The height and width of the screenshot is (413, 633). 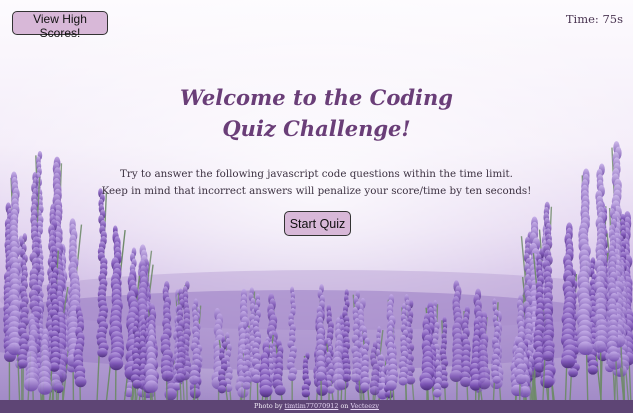 I want to click on view-high-scores-button: View High Scores!, so click(x=60, y=25).